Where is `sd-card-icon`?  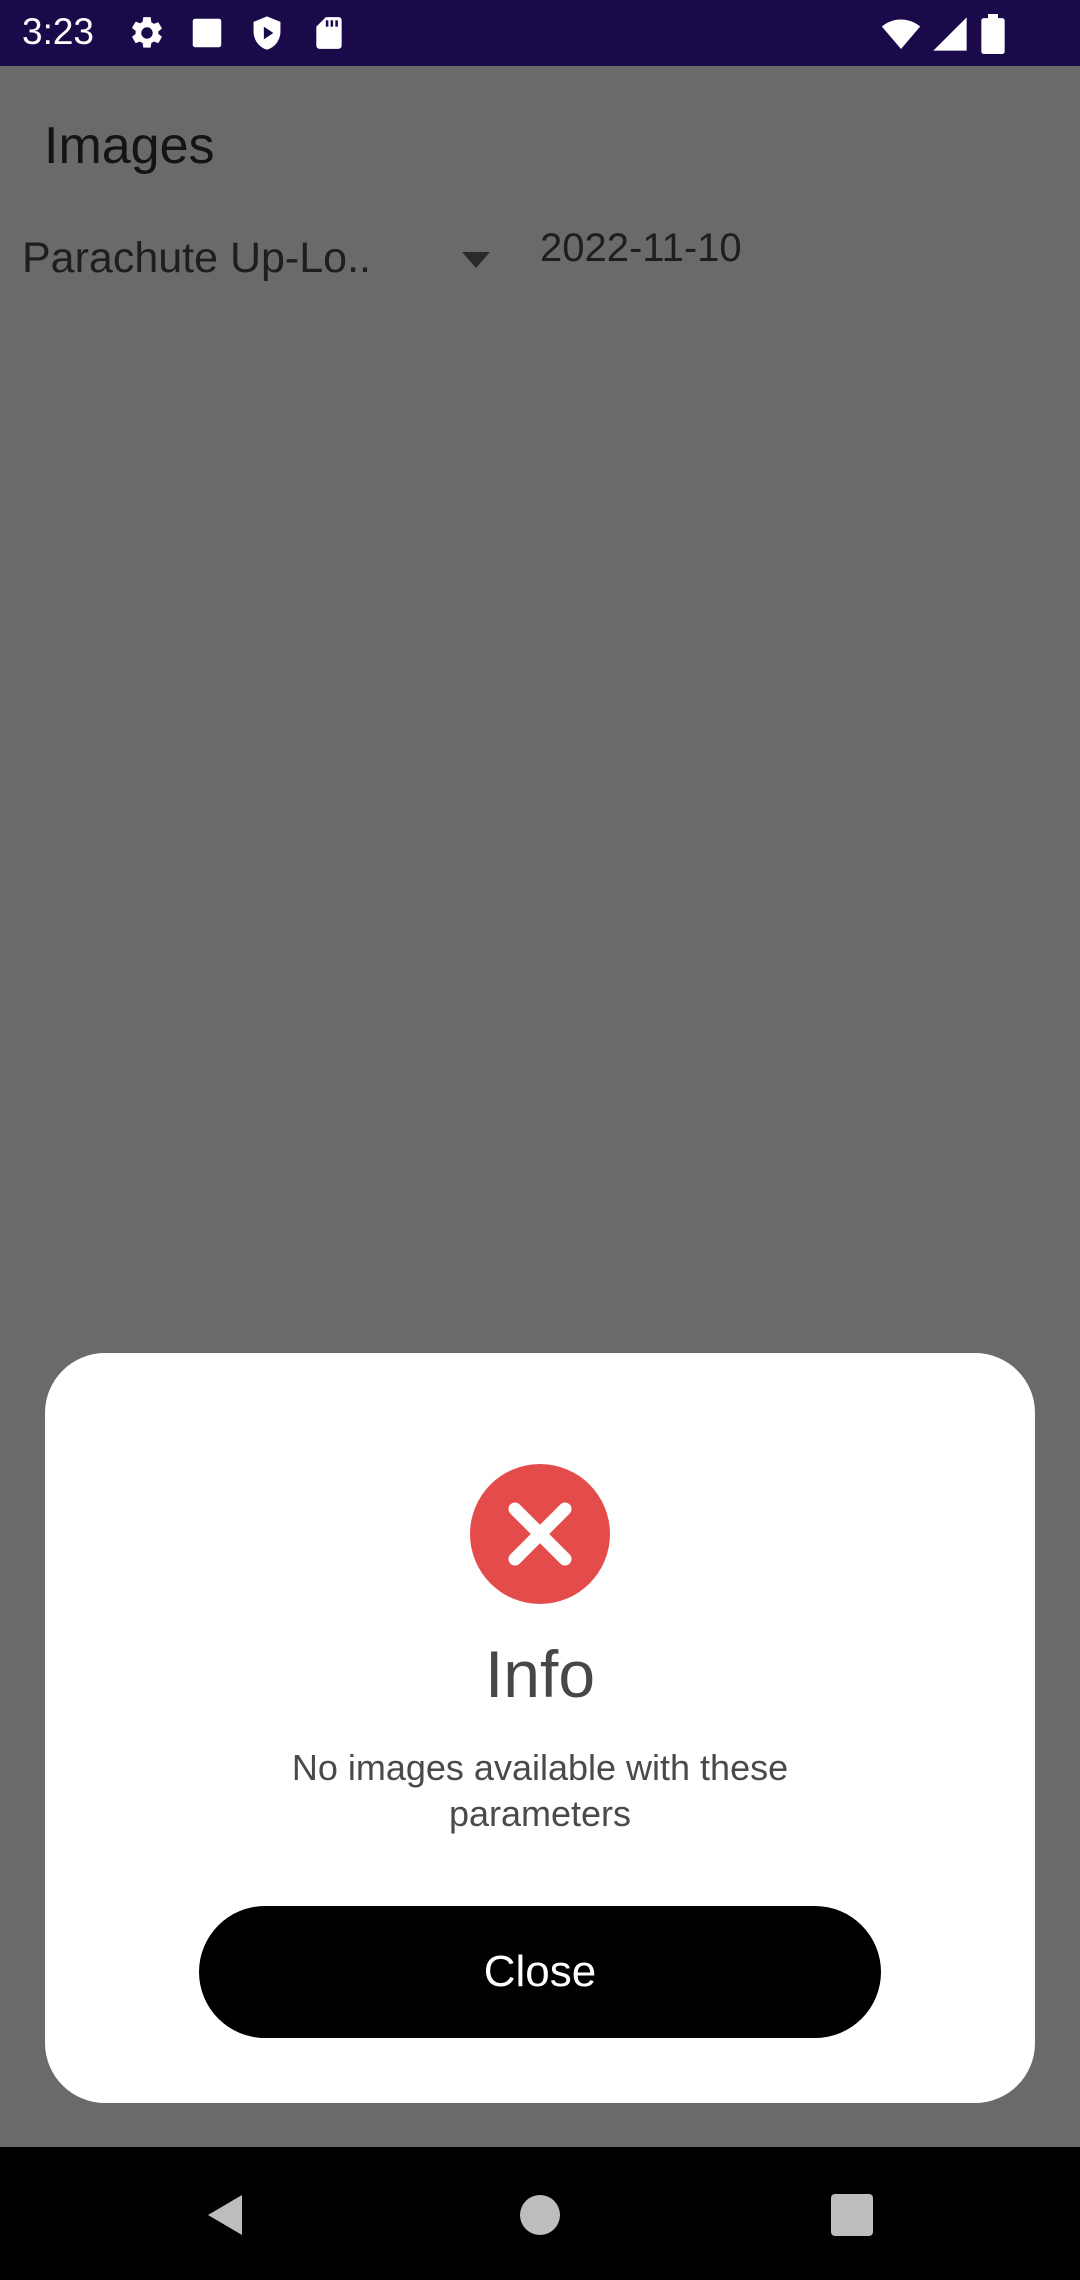
sd-card-icon is located at coordinates (329, 33).